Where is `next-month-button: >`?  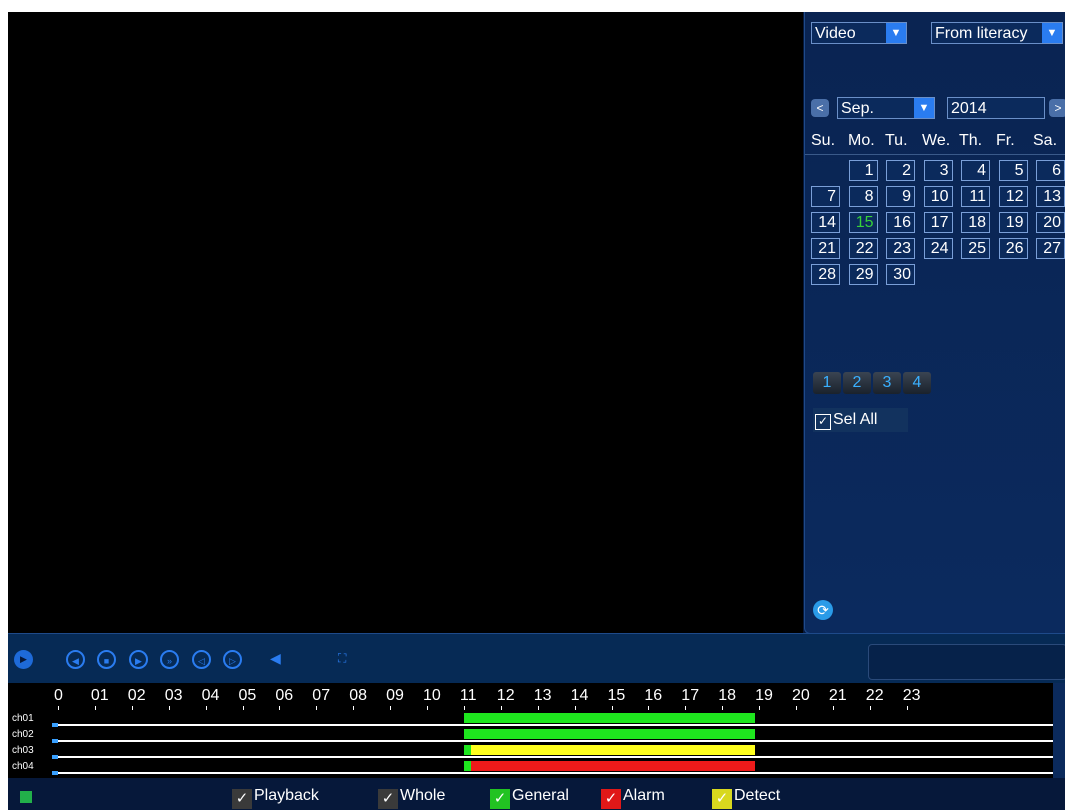
next-month-button: > is located at coordinates (1057, 108).